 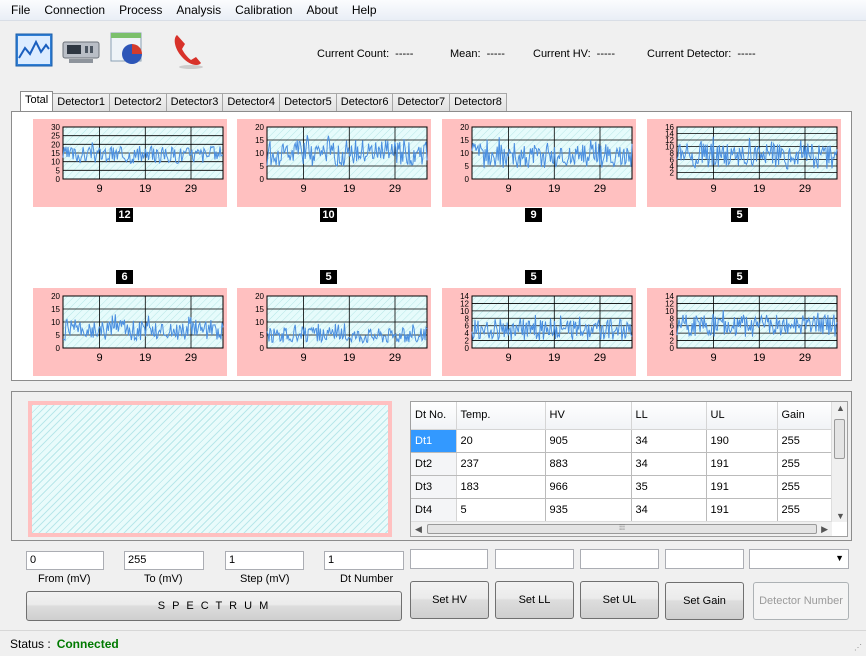 I want to click on table-cell: 935, so click(x=588, y=510).